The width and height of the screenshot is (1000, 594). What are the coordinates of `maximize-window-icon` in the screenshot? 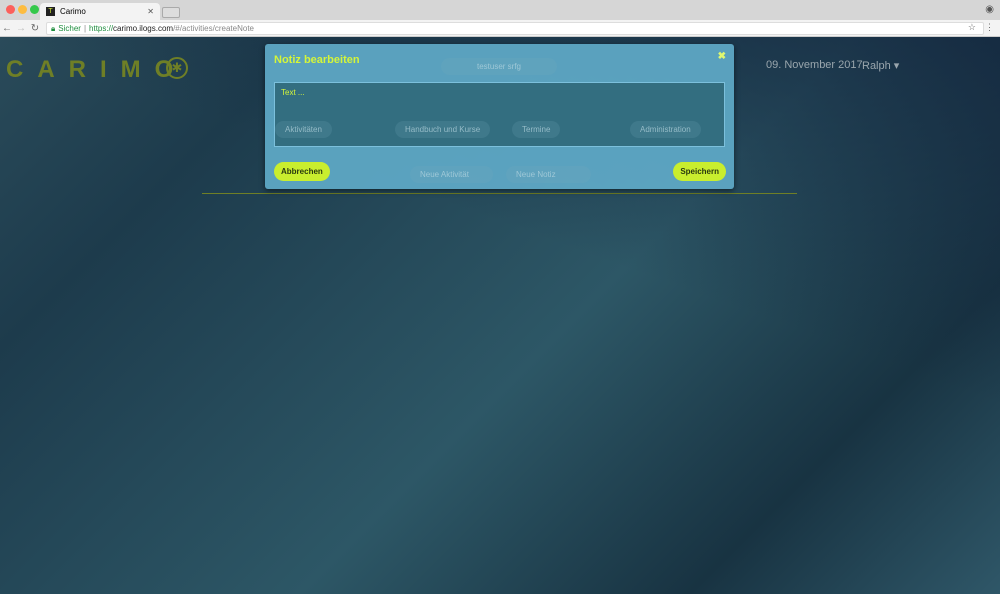 It's located at (34, 9).